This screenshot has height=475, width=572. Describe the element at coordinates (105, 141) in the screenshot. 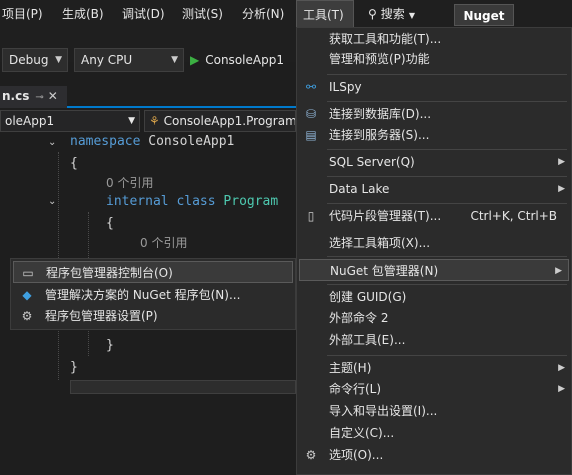

I see `keyword: namespace` at that location.